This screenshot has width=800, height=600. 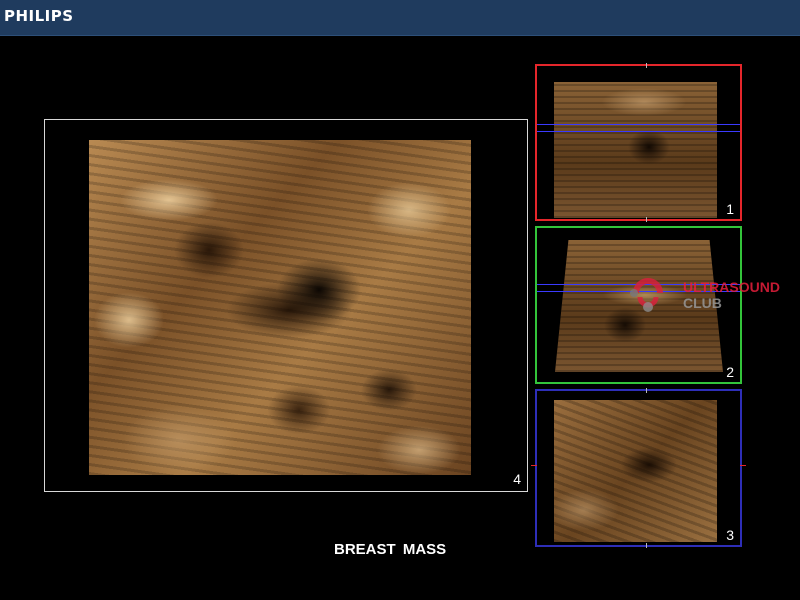 What do you see at coordinates (517, 479) in the screenshot?
I see `view-number-label: 4` at bounding box center [517, 479].